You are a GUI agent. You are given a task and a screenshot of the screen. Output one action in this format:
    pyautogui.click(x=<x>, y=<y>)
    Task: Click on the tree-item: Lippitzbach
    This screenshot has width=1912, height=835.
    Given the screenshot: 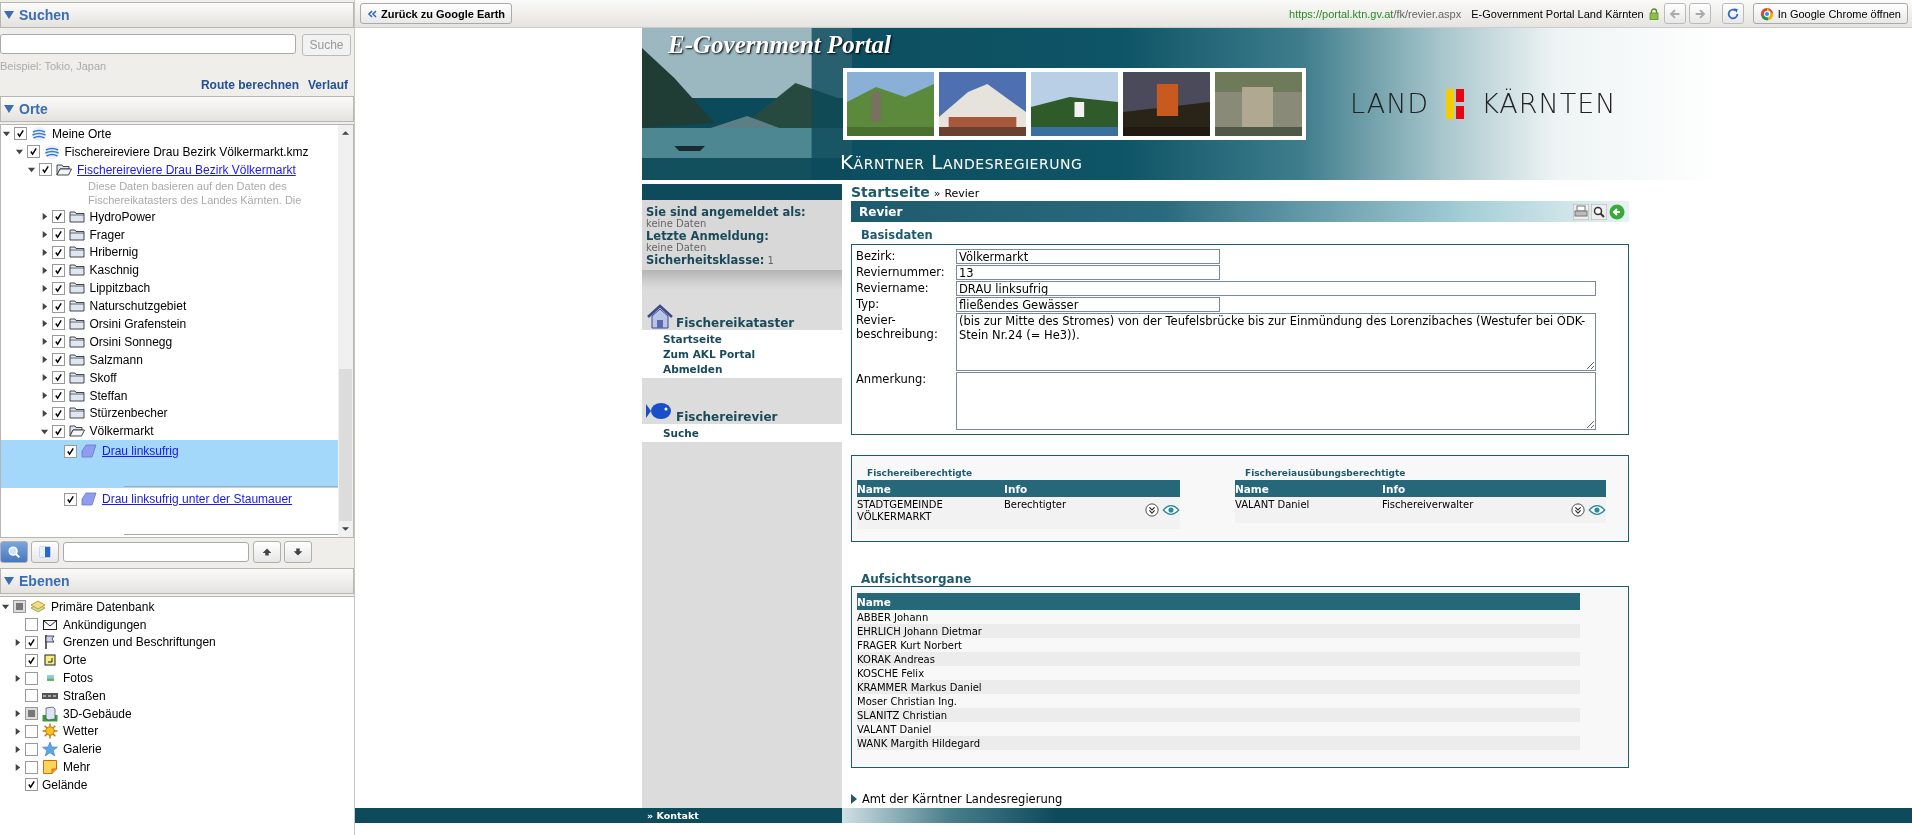 What is the action you would take?
    pyautogui.click(x=169, y=288)
    